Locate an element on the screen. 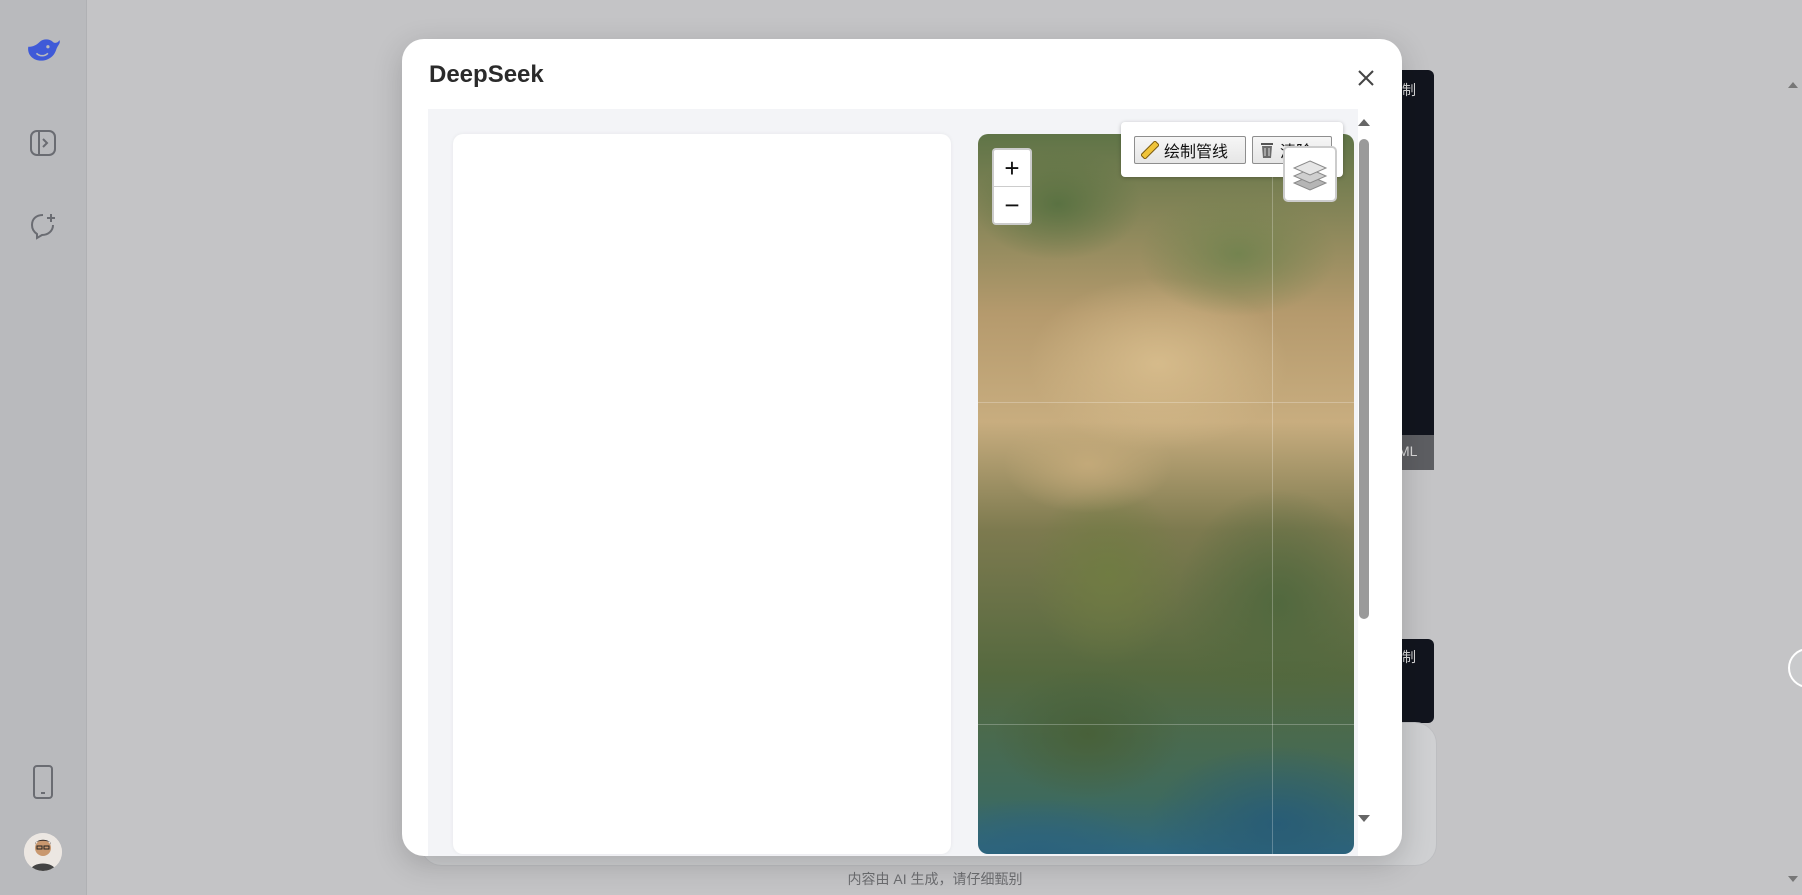 Image resolution: width=1802 pixels, height=895 pixels. code-panel-2-copy-label: 制 is located at coordinates (1409, 657).